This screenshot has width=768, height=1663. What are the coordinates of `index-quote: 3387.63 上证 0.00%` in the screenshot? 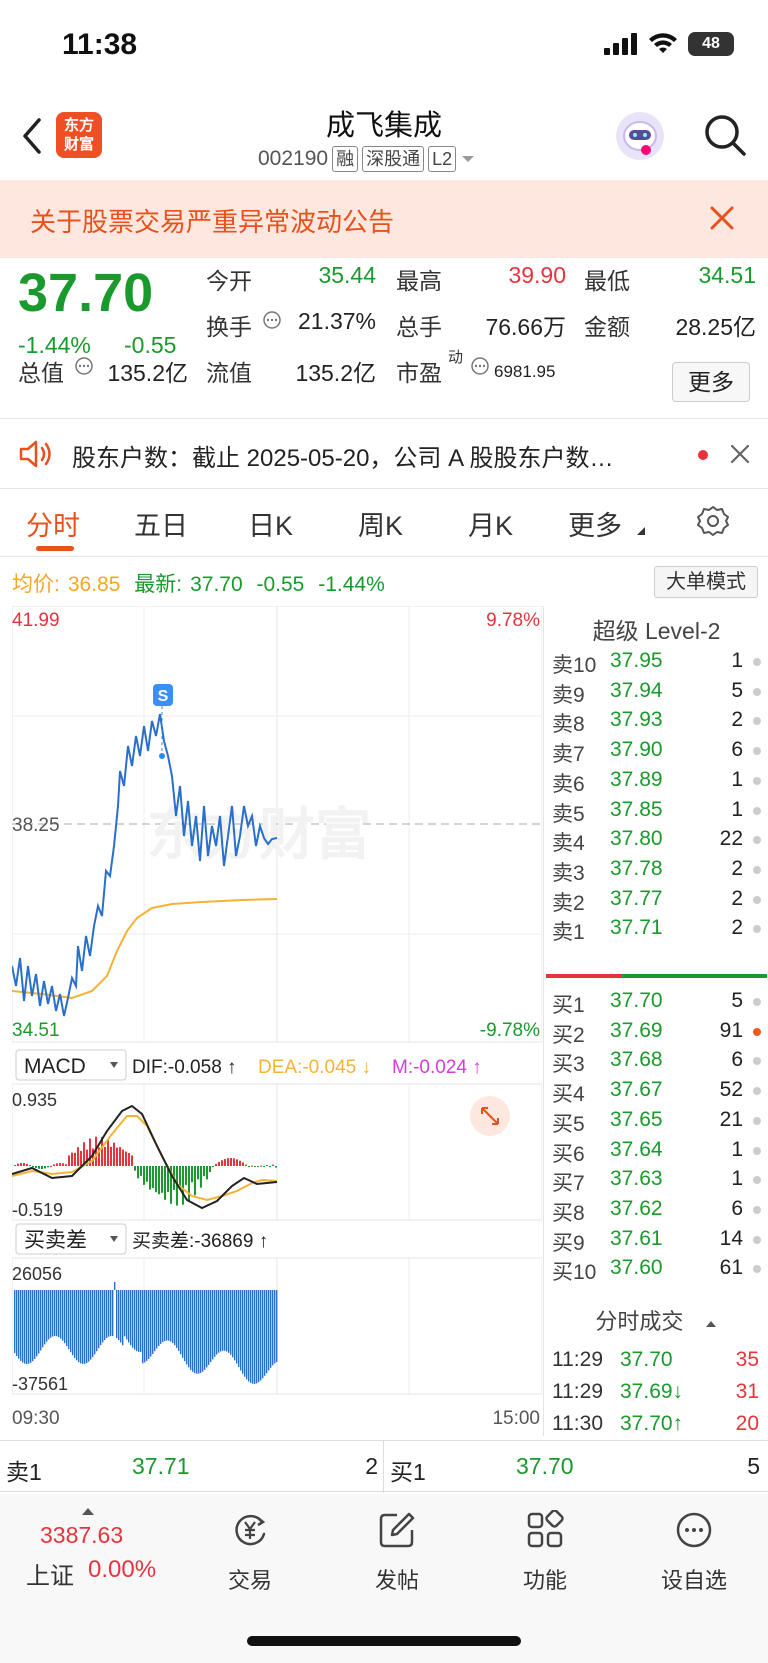 It's located at (90, 1549).